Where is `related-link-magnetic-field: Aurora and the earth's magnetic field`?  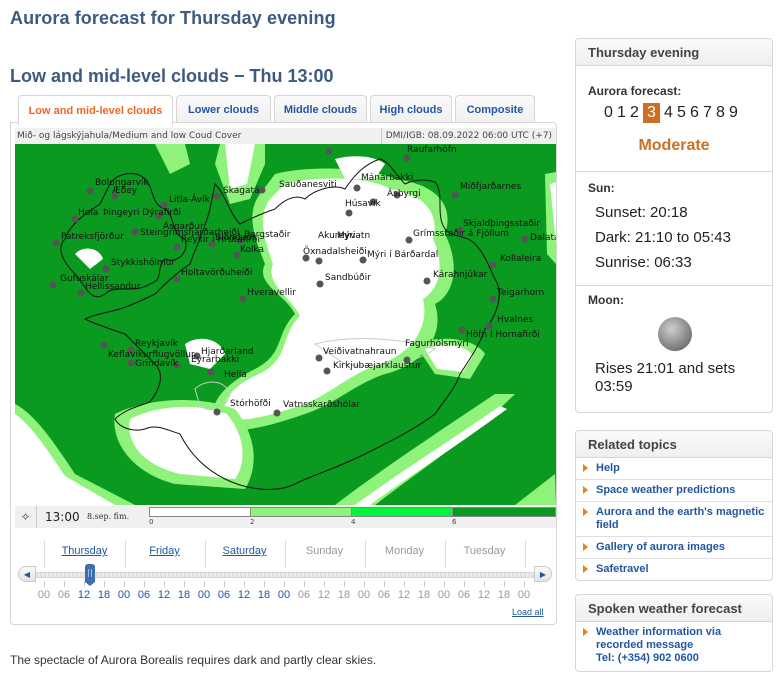
related-link-magnetic-field: Aurora and the earth's magnetic field is located at coordinates (674, 519).